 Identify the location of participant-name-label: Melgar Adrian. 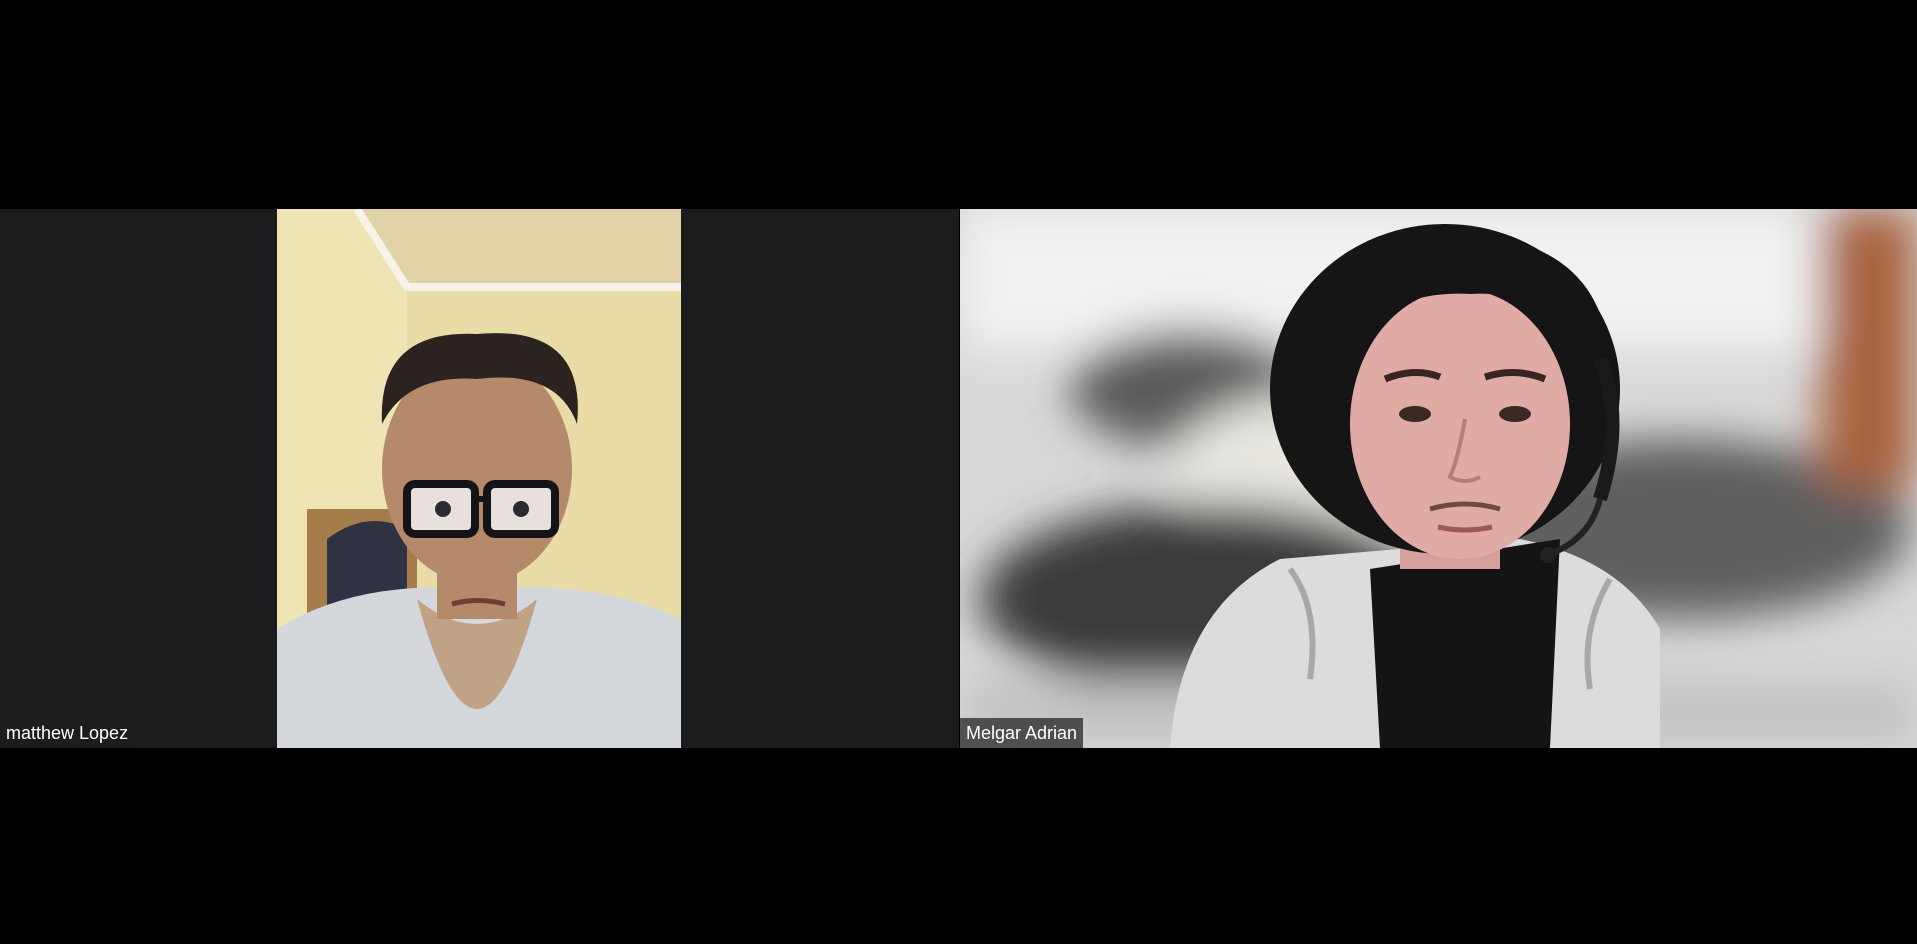
(1022, 733).